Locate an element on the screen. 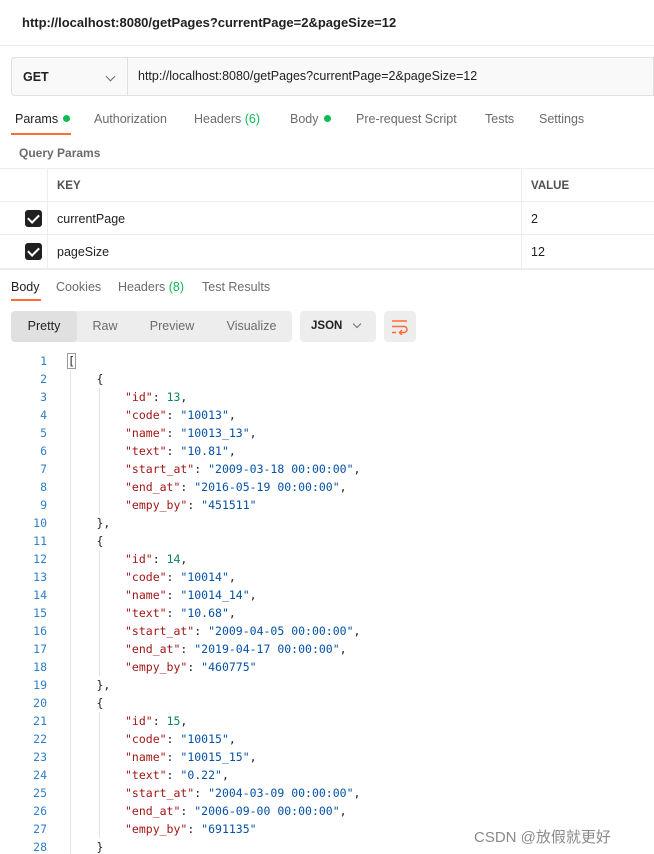 This screenshot has height=854, width=654. line-number: 22 is located at coordinates (40, 739).